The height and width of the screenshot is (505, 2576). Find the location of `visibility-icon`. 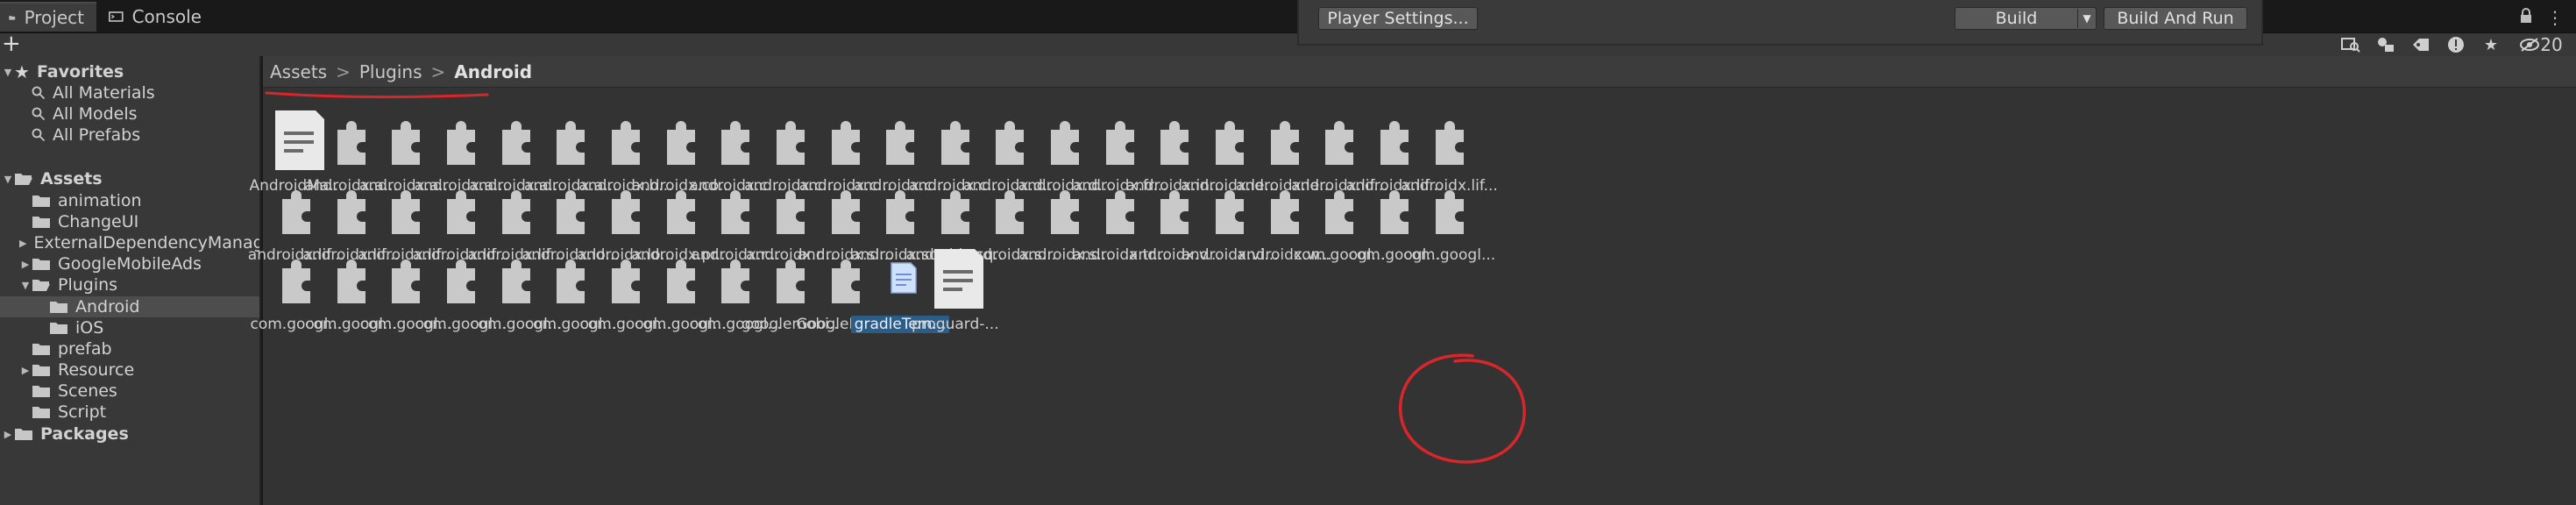

visibility-icon is located at coordinates (2530, 45).